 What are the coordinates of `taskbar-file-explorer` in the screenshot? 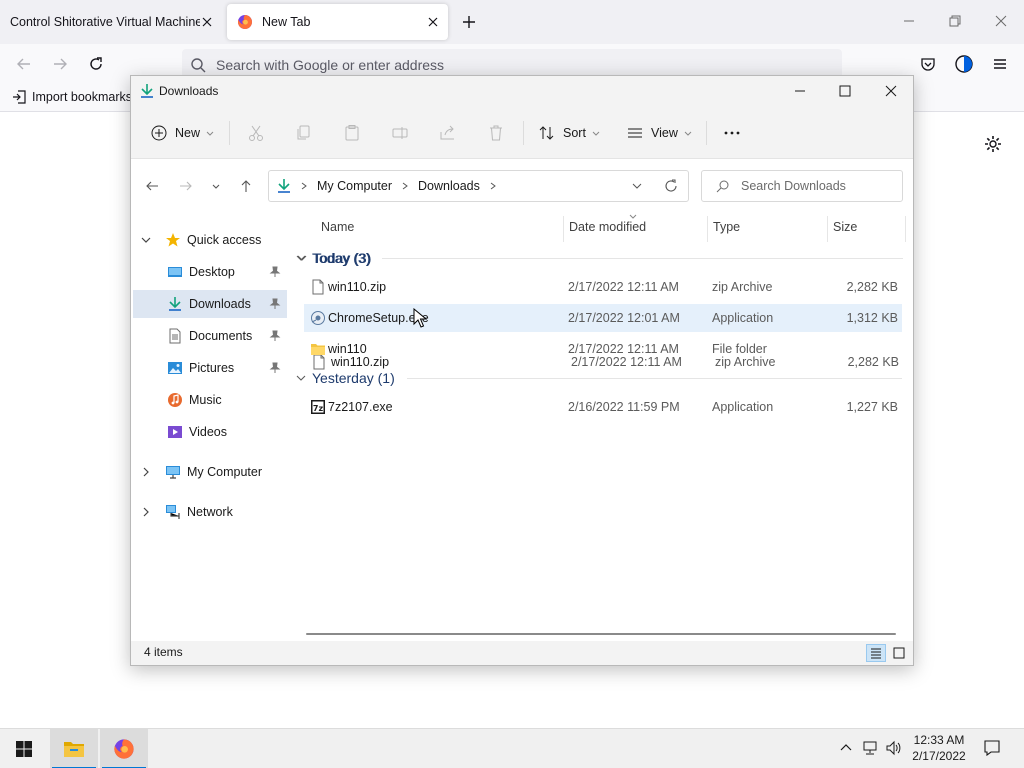 It's located at (74, 748).